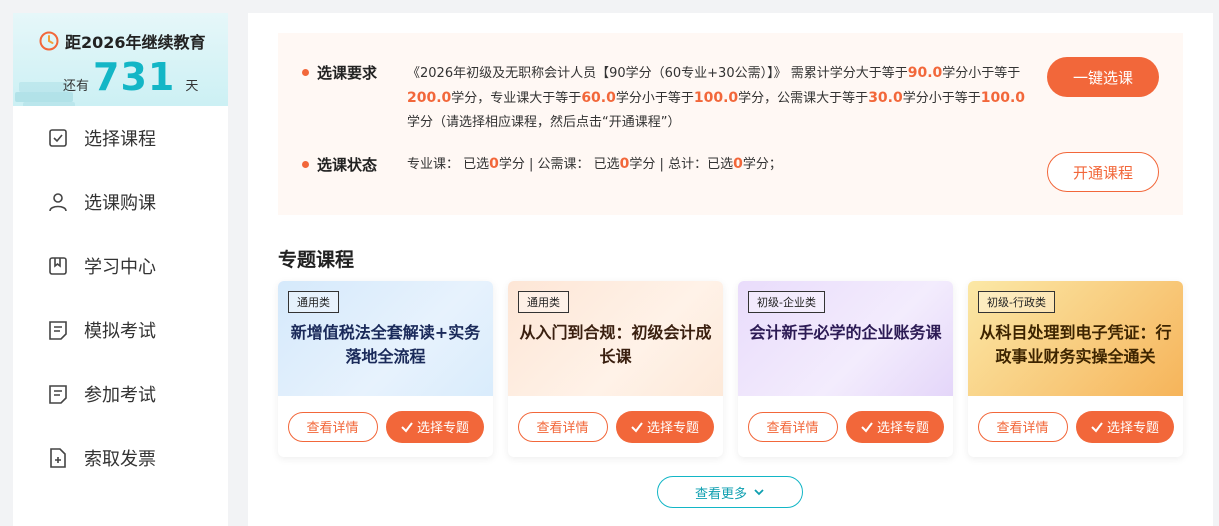  I want to click on bookmark-icon, so click(58, 266).